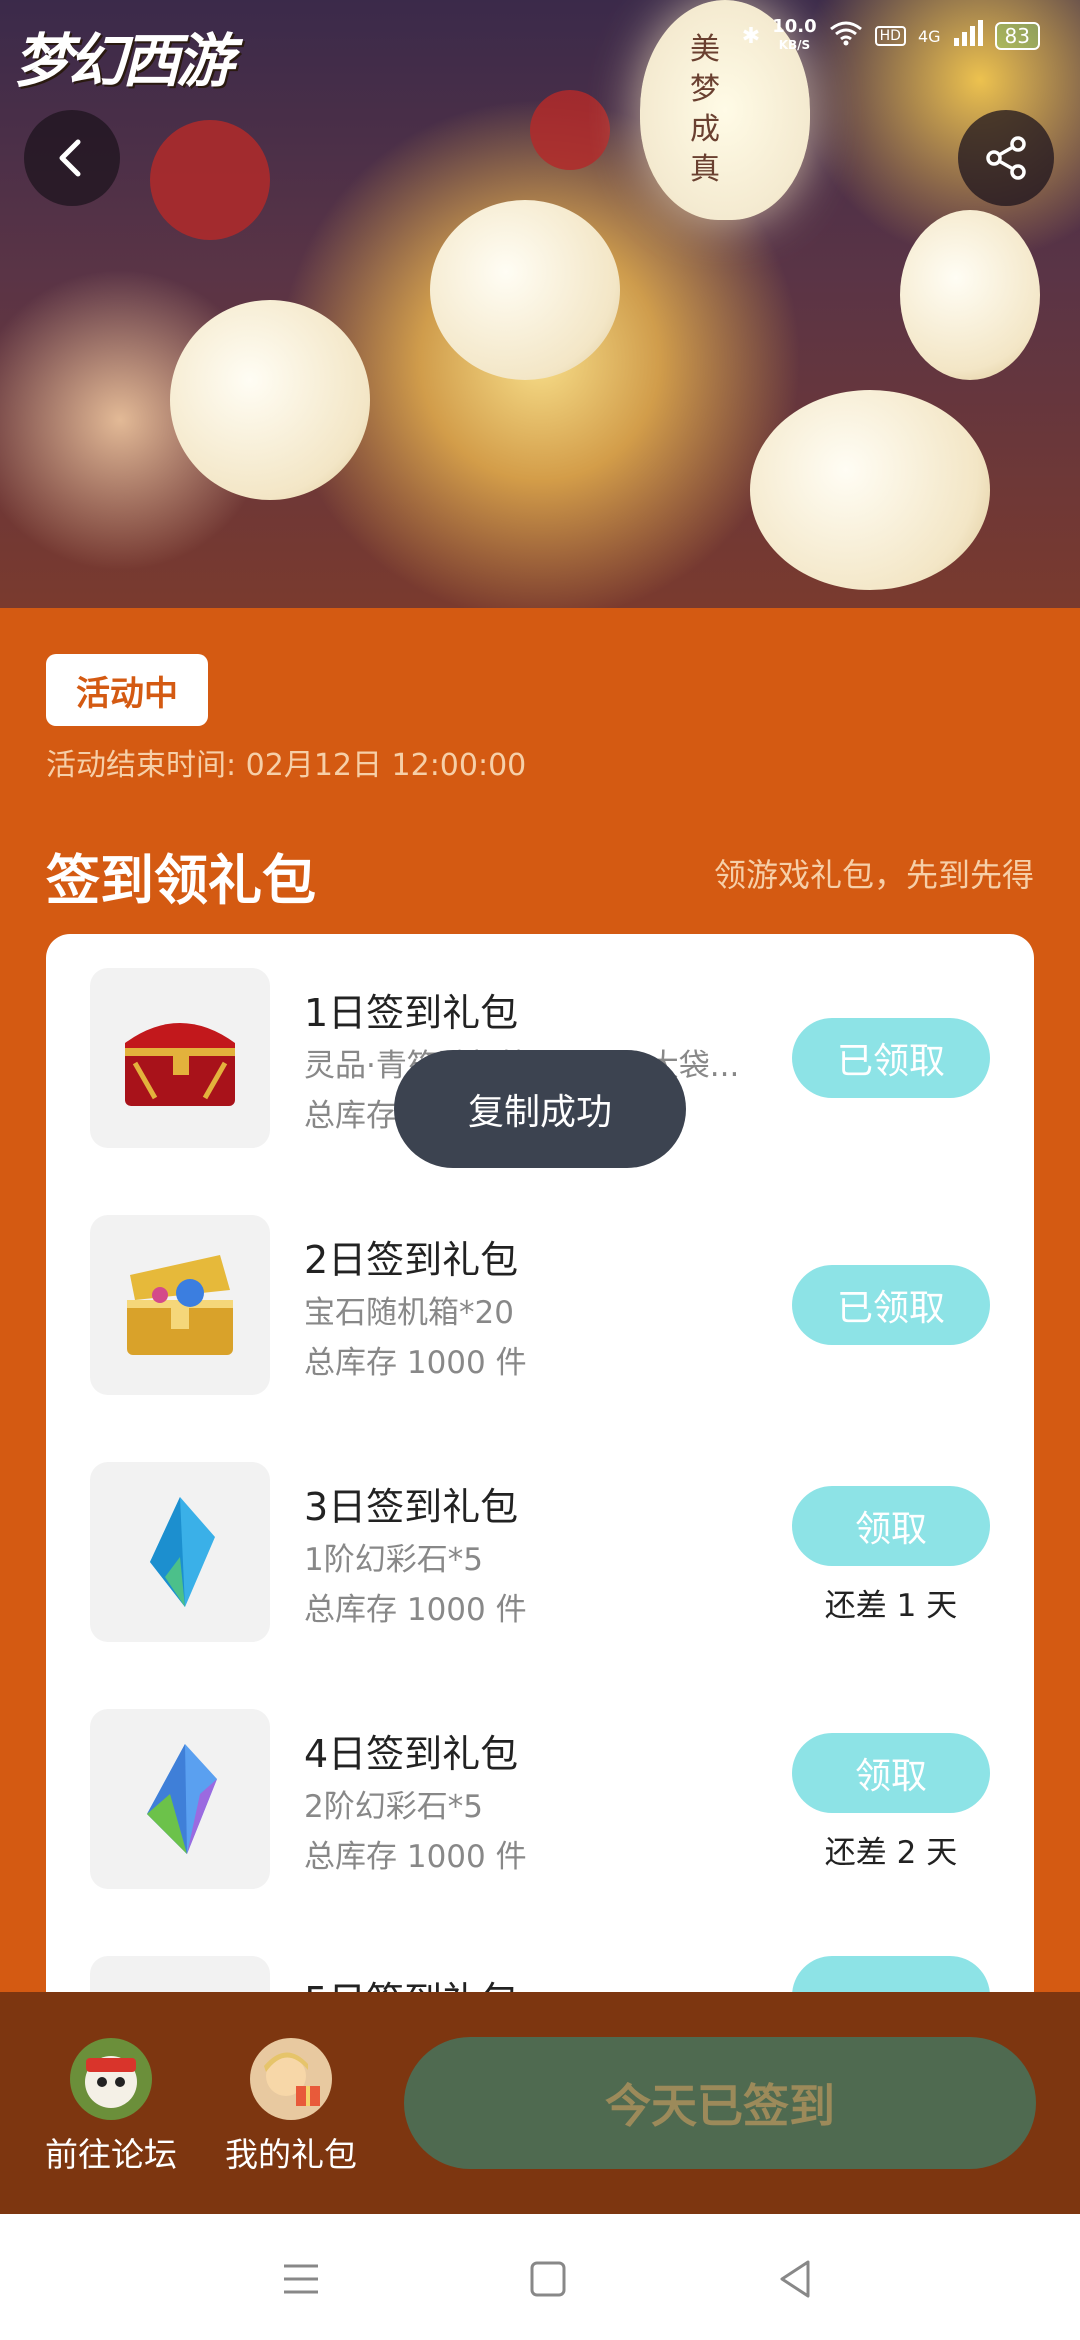  I want to click on days-remaining: 还差 1 天, so click(891, 1606).